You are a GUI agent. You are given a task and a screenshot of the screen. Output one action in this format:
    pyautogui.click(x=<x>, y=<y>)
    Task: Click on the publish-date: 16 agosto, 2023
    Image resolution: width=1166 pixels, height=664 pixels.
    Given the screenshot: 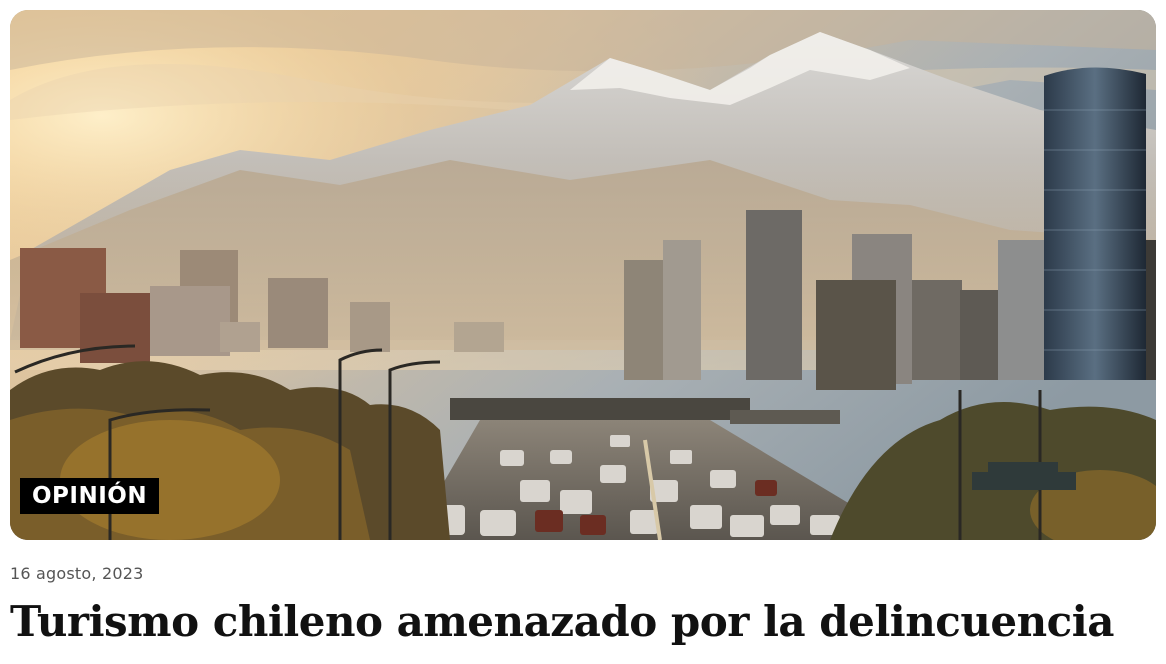 What is the action you would take?
    pyautogui.click(x=77, y=573)
    